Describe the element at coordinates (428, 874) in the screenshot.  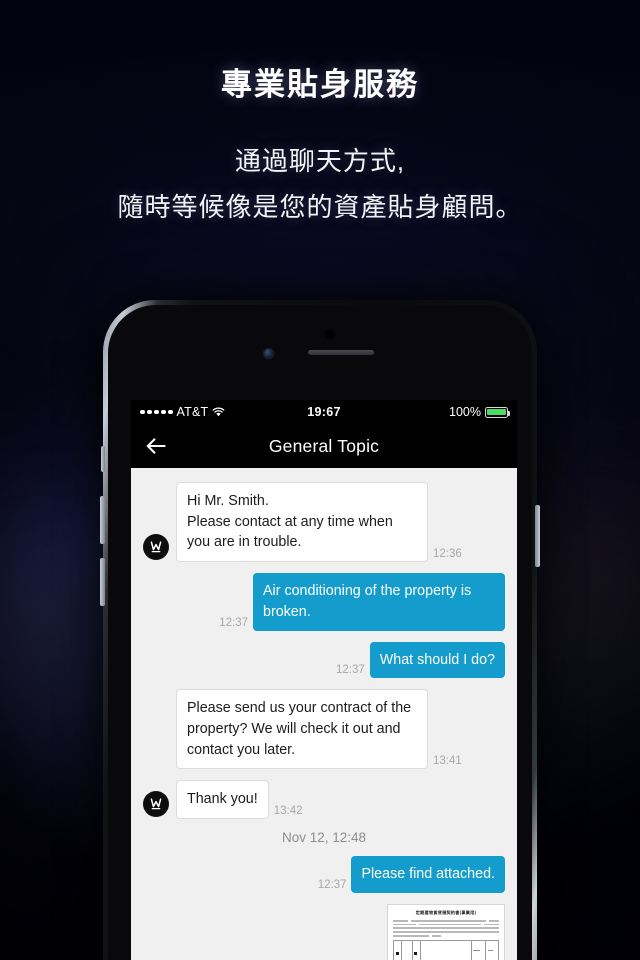
I see `chat-bubble-outgoing: Please find attached.` at that location.